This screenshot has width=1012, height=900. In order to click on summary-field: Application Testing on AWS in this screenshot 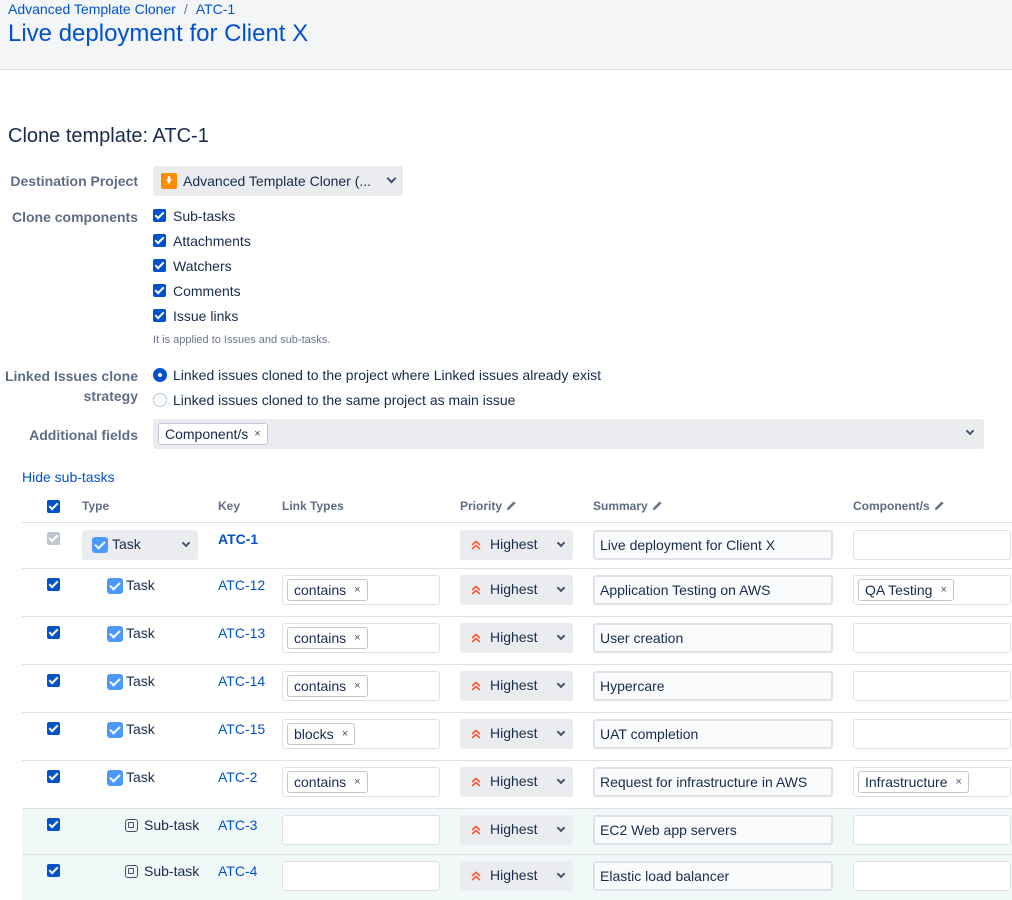, I will do `click(713, 590)`.